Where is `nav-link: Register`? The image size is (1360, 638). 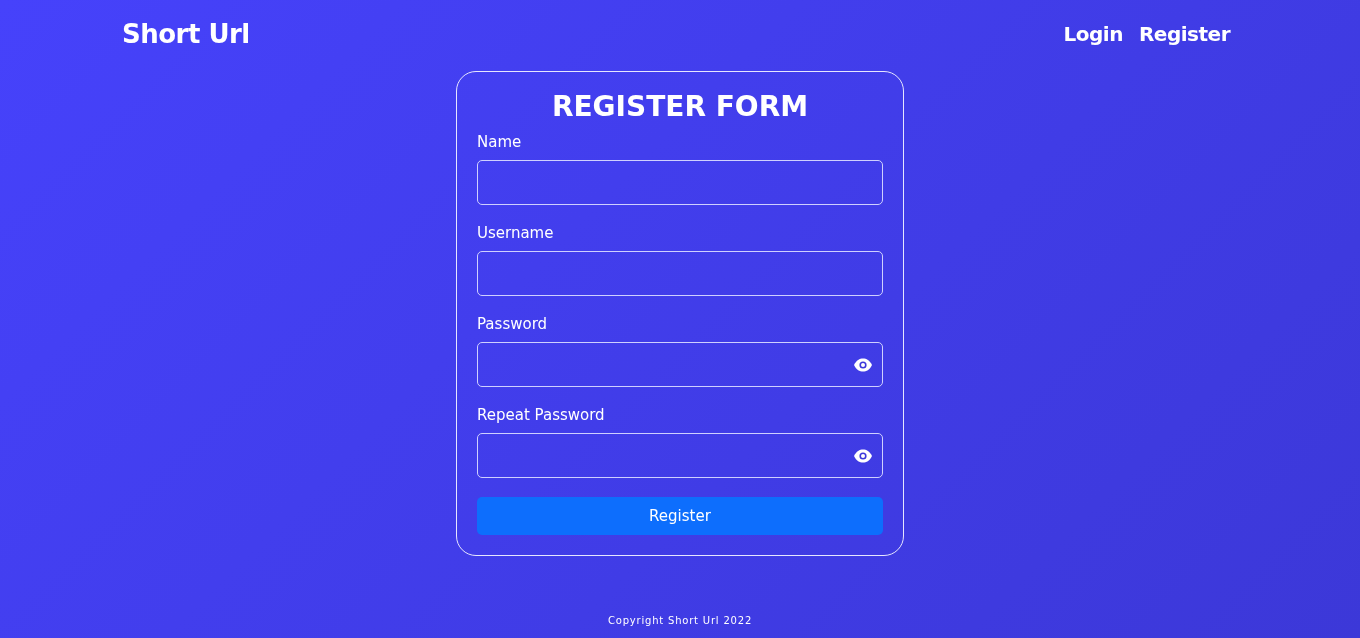
nav-link: Register is located at coordinates (1184, 34).